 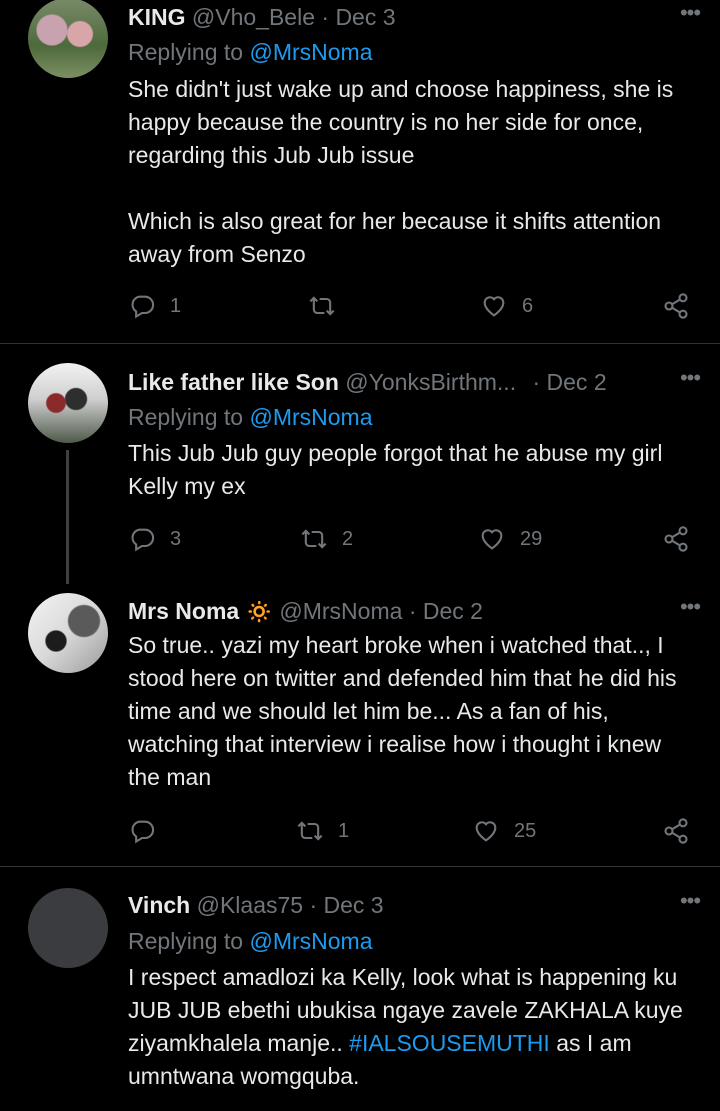 What do you see at coordinates (525, 830) in the screenshot?
I see `like-count: 25` at bounding box center [525, 830].